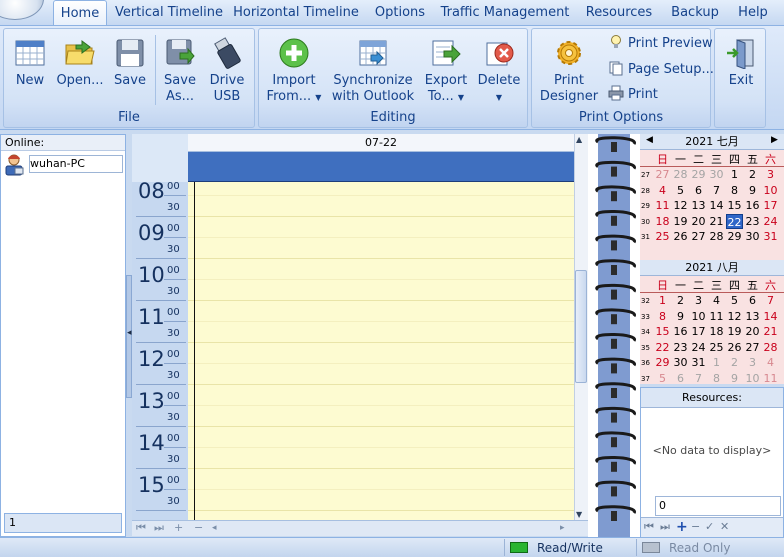 This screenshot has height=557, width=784. What do you see at coordinates (63, 165) in the screenshot?
I see `user-row: wuhan-PC` at bounding box center [63, 165].